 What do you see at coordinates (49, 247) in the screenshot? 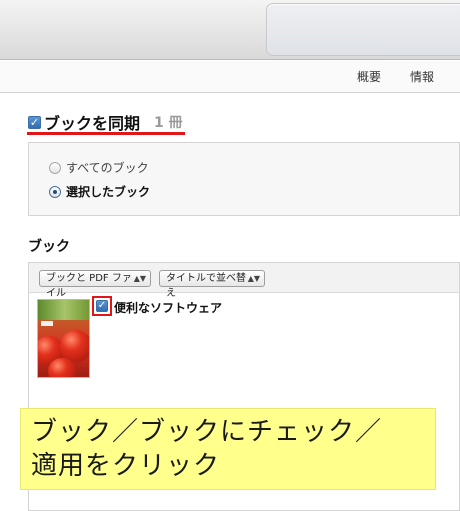
I see `books-section-heading: ブック` at bounding box center [49, 247].